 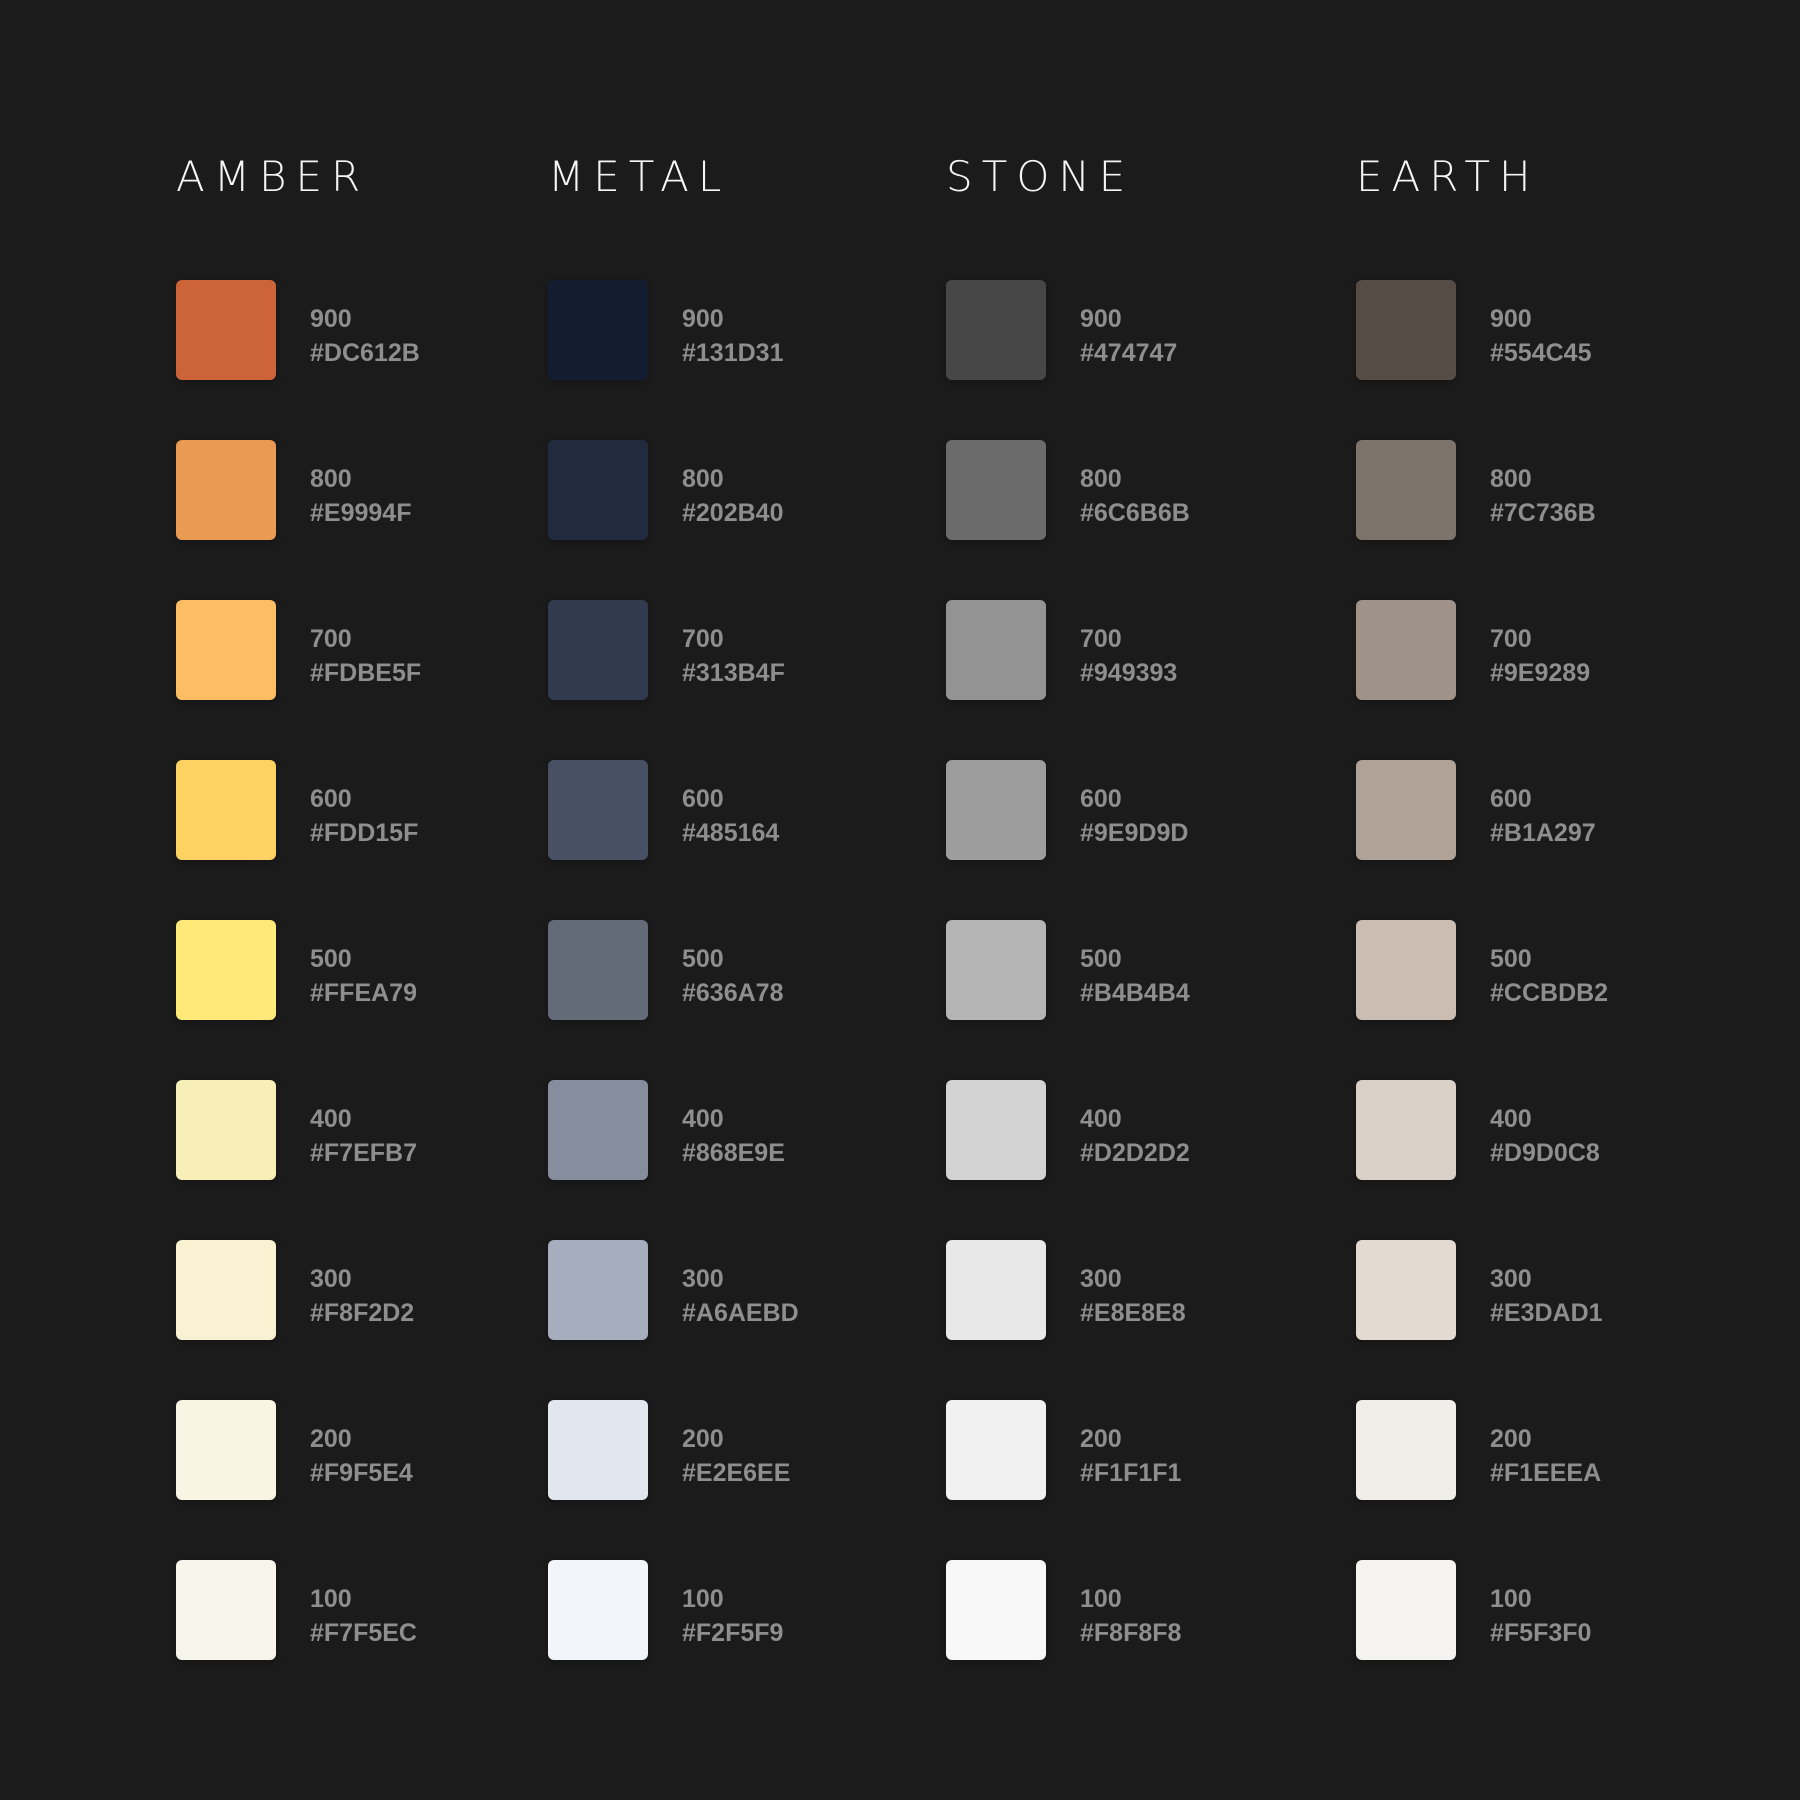 I want to click on swatch-label: 400 #F7EFB7, so click(x=363, y=1136).